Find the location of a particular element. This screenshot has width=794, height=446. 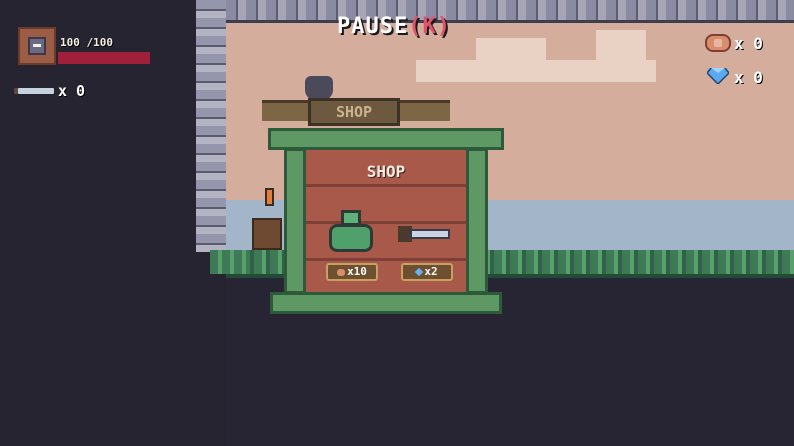

buy-sword-button is located at coordinates (425, 234).